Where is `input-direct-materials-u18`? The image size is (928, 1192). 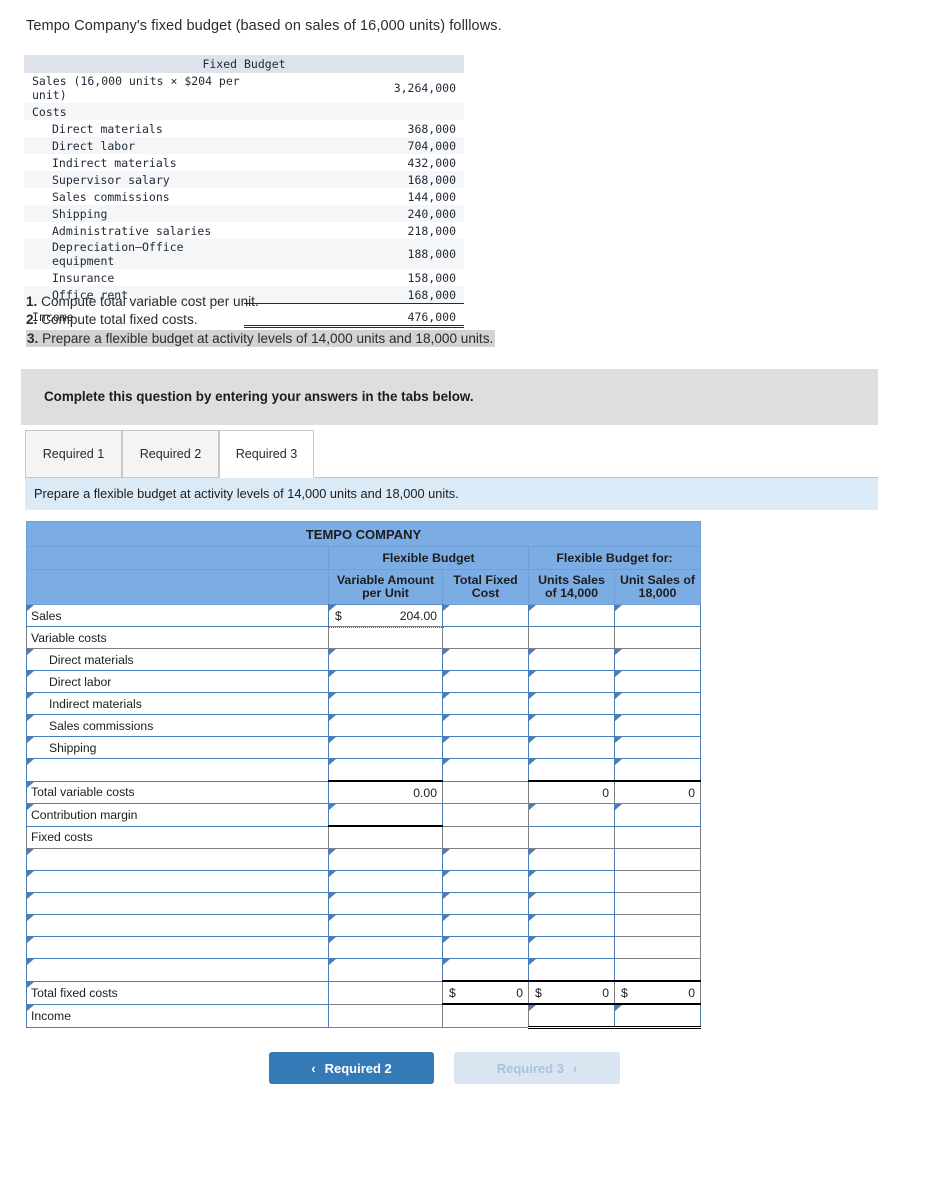
input-direct-materials-u18 is located at coordinates (657, 659).